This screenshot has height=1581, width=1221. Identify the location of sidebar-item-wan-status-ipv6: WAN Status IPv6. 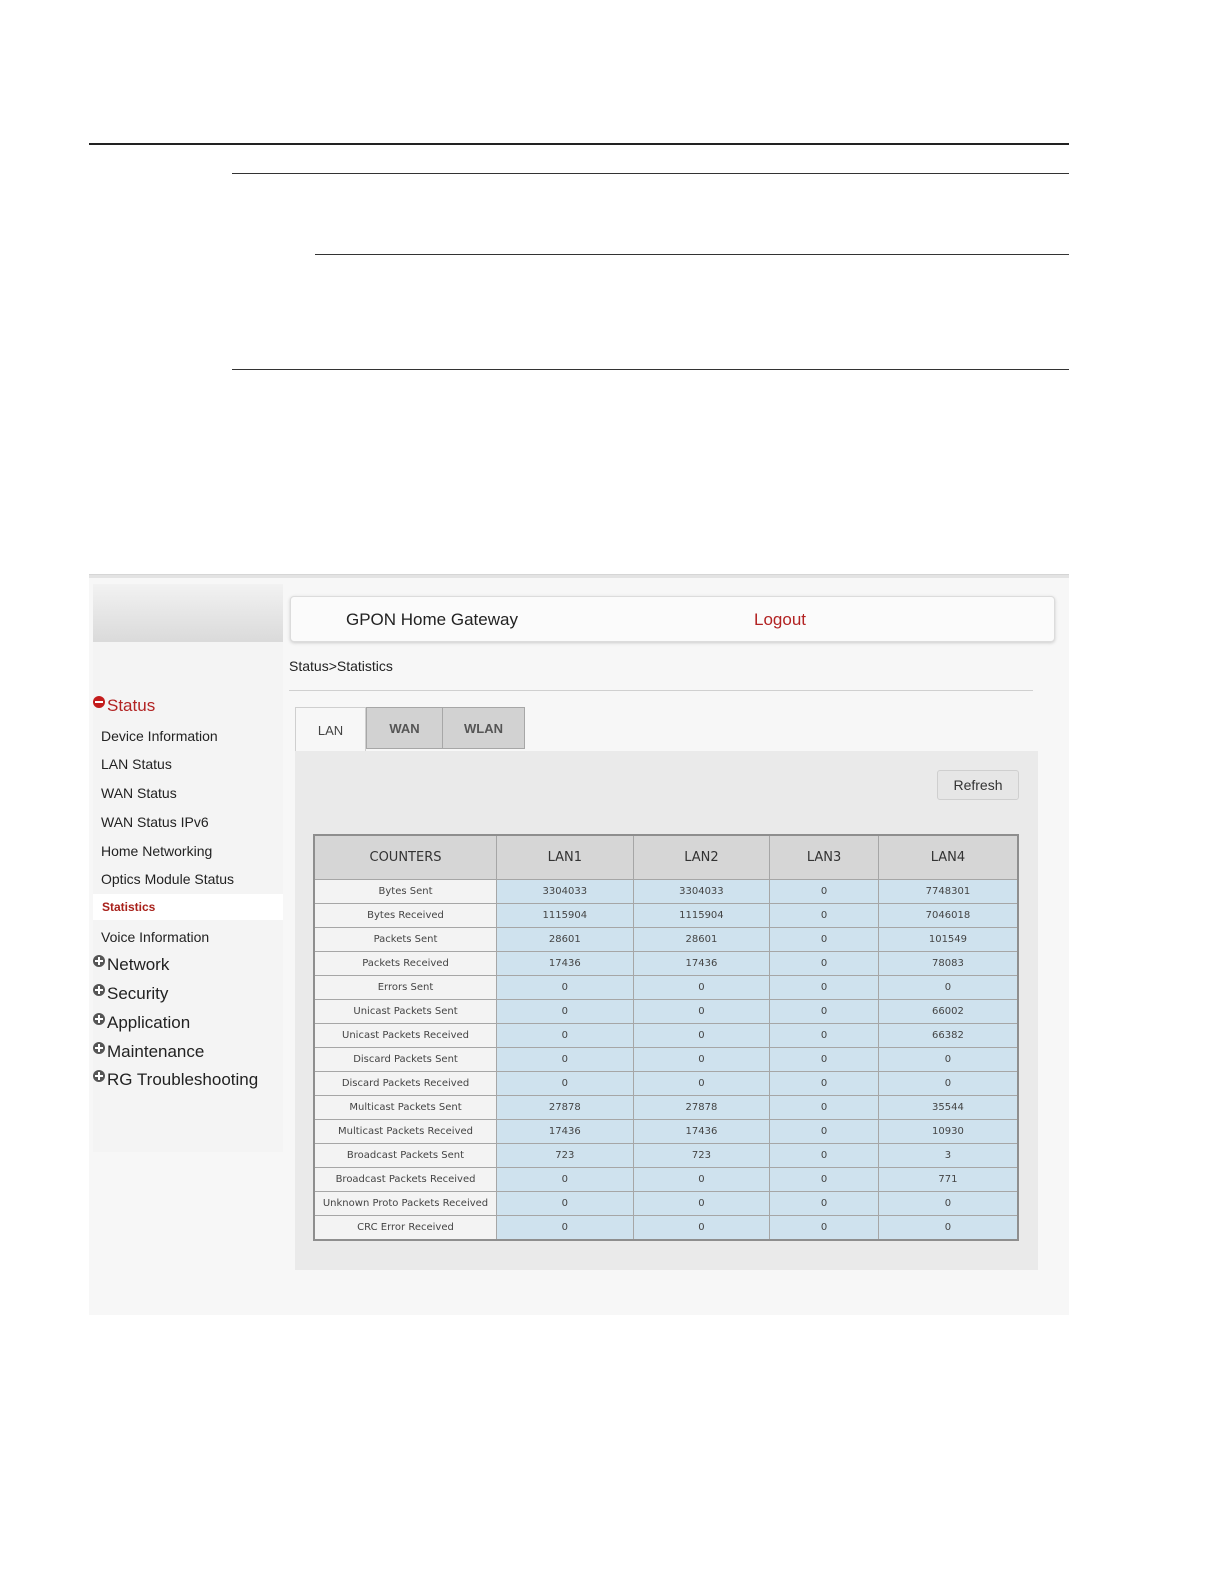
(155, 822).